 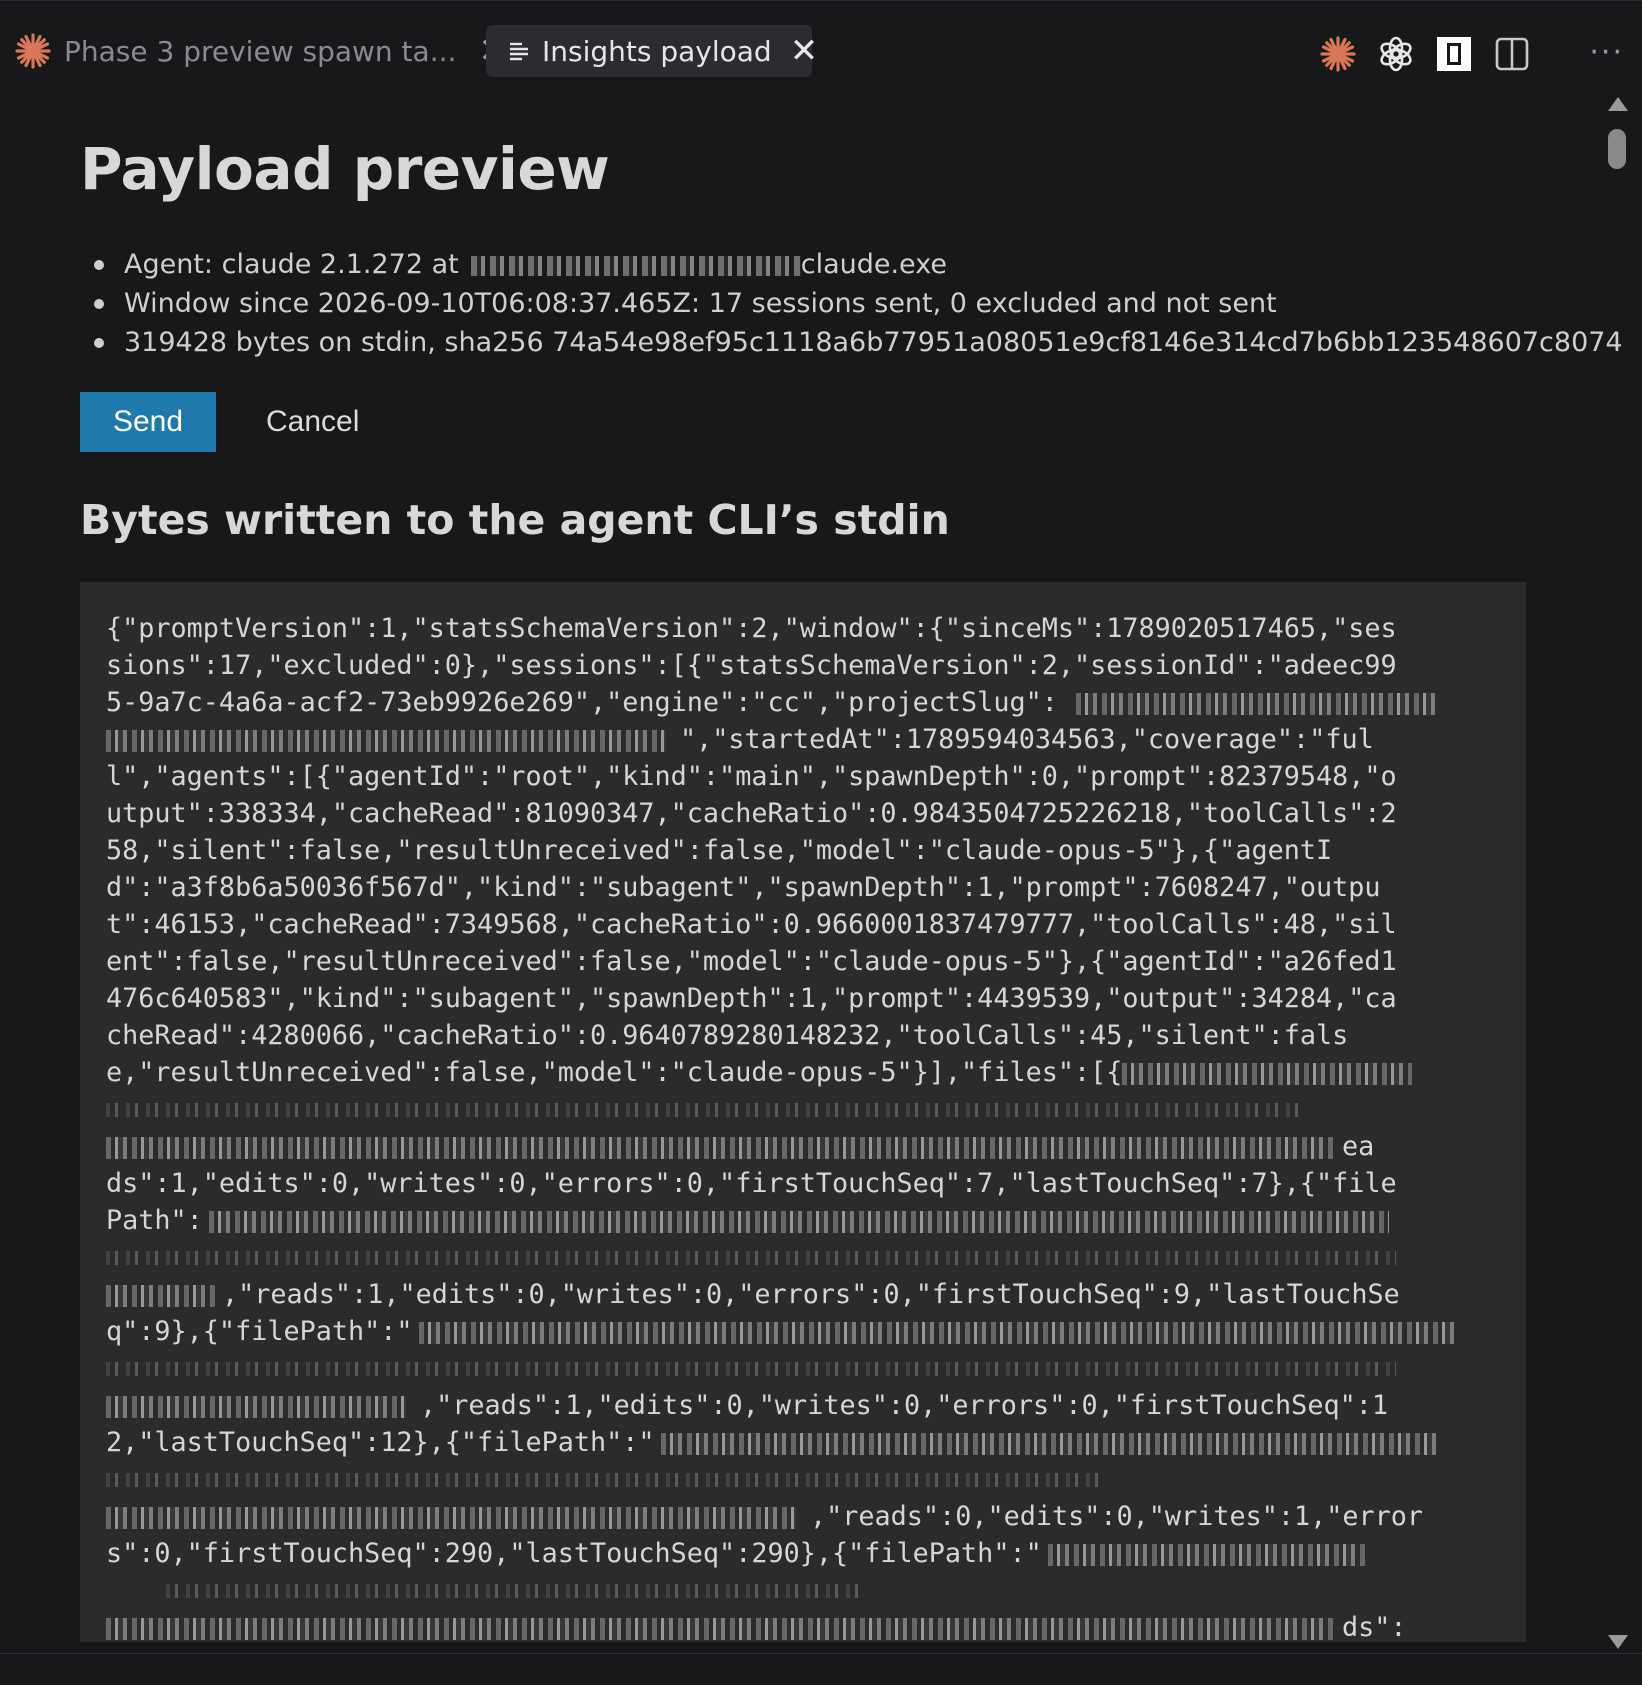 What do you see at coordinates (1374, 1627) in the screenshot?
I see `code-text: ds":` at bounding box center [1374, 1627].